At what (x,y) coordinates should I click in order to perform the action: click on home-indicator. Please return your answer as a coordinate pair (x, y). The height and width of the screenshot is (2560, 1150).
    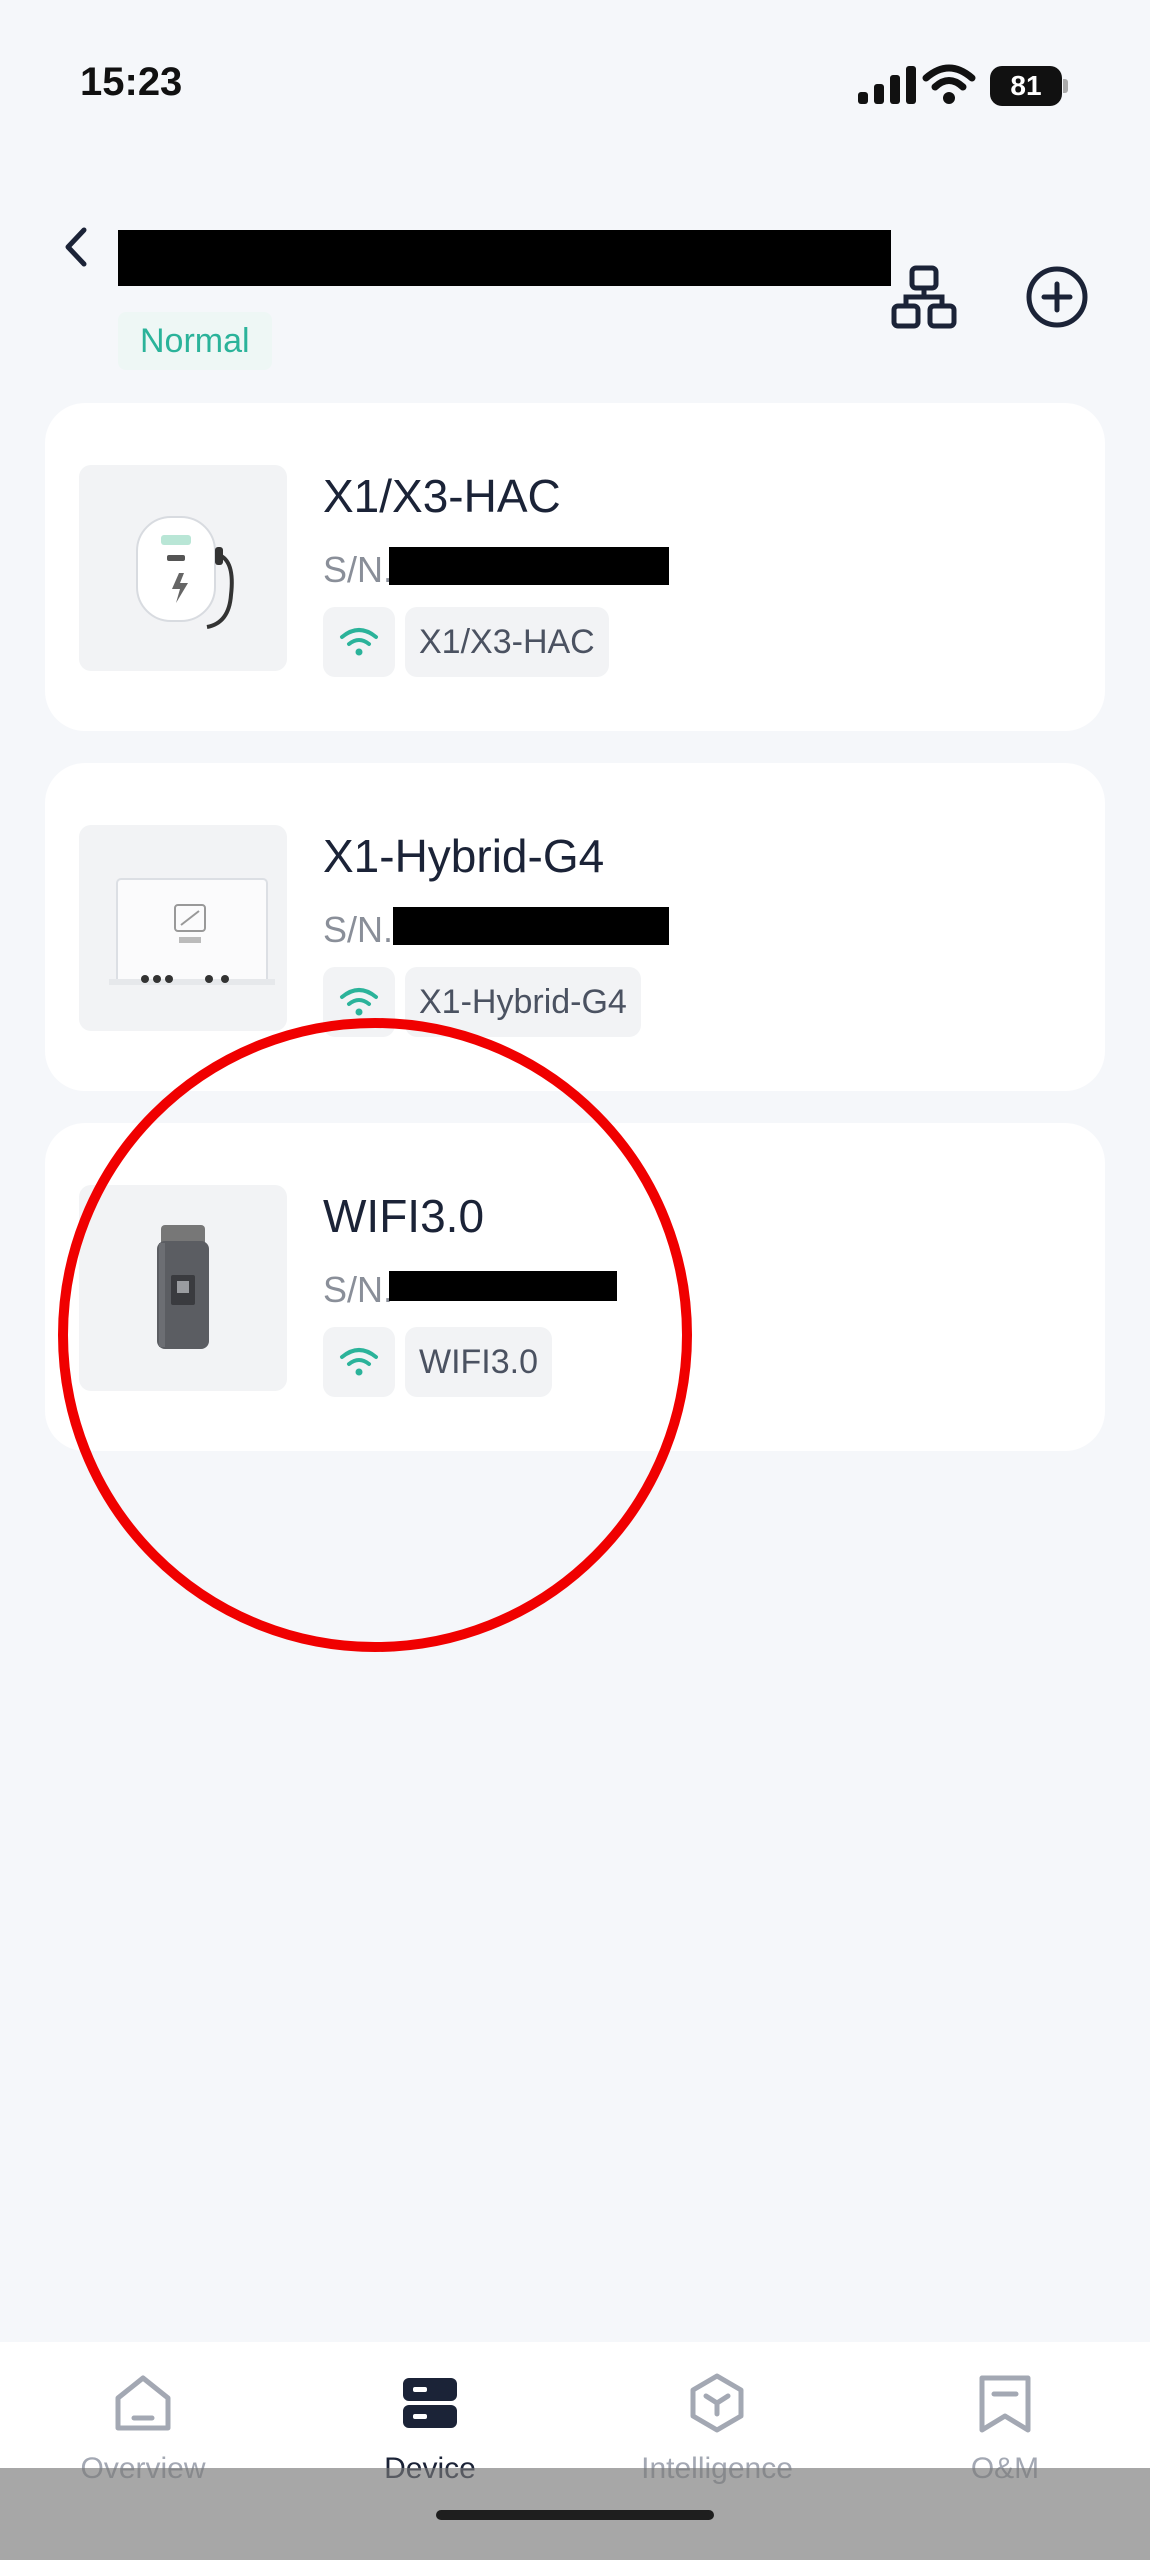
    Looking at the image, I should click on (575, 2515).